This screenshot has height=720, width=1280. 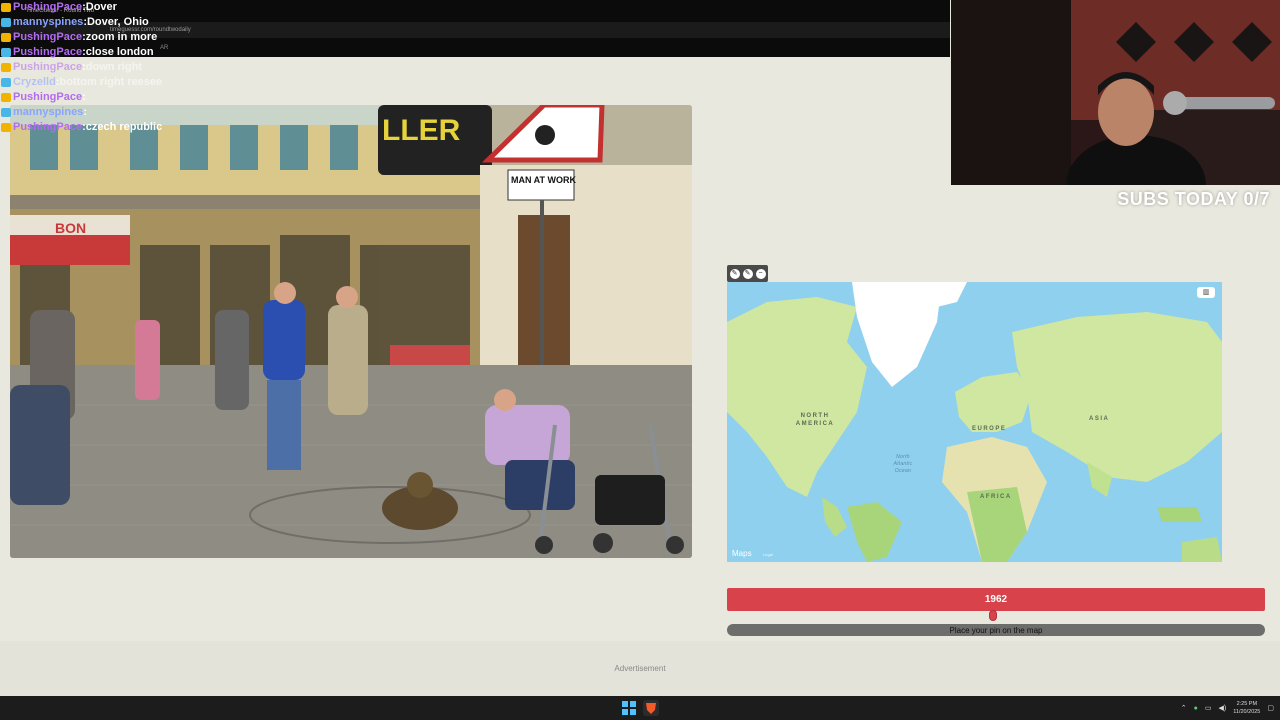 What do you see at coordinates (629, 708) in the screenshot?
I see `start-button` at bounding box center [629, 708].